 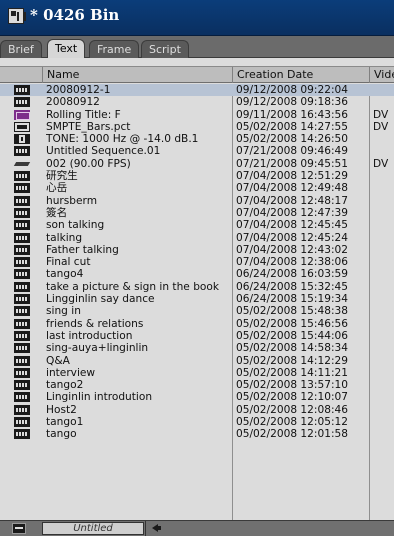 What do you see at coordinates (292, 151) in the screenshot?
I see `clip-creation-date: 07/21/2008 09:46:49` at bounding box center [292, 151].